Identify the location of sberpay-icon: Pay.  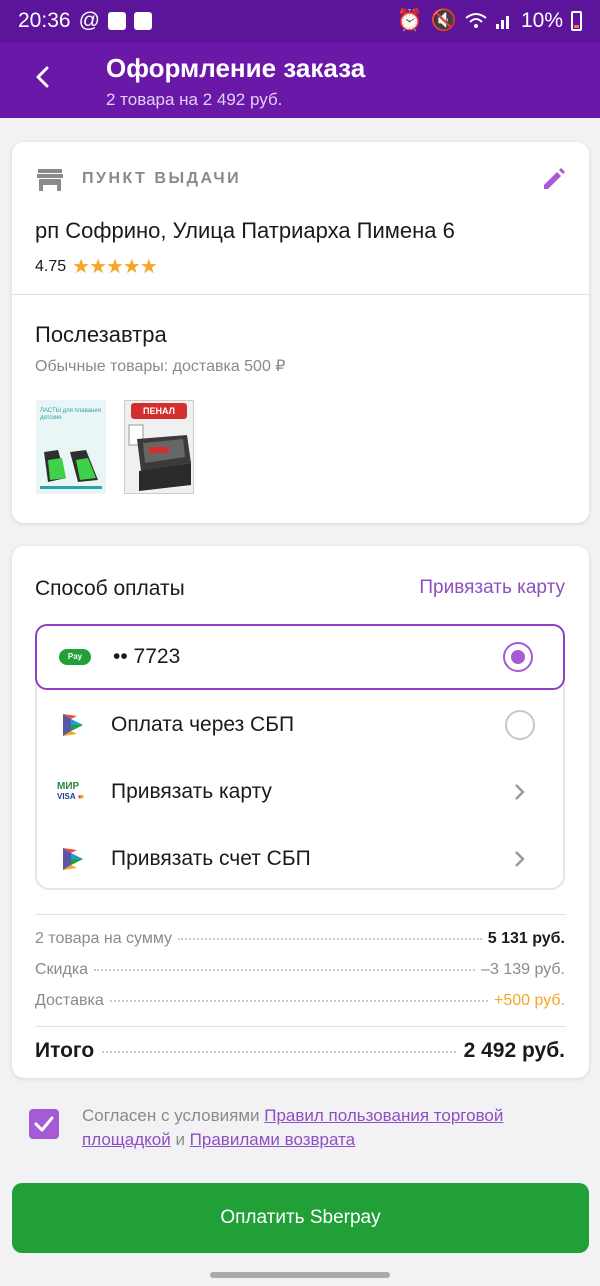
(75, 657).